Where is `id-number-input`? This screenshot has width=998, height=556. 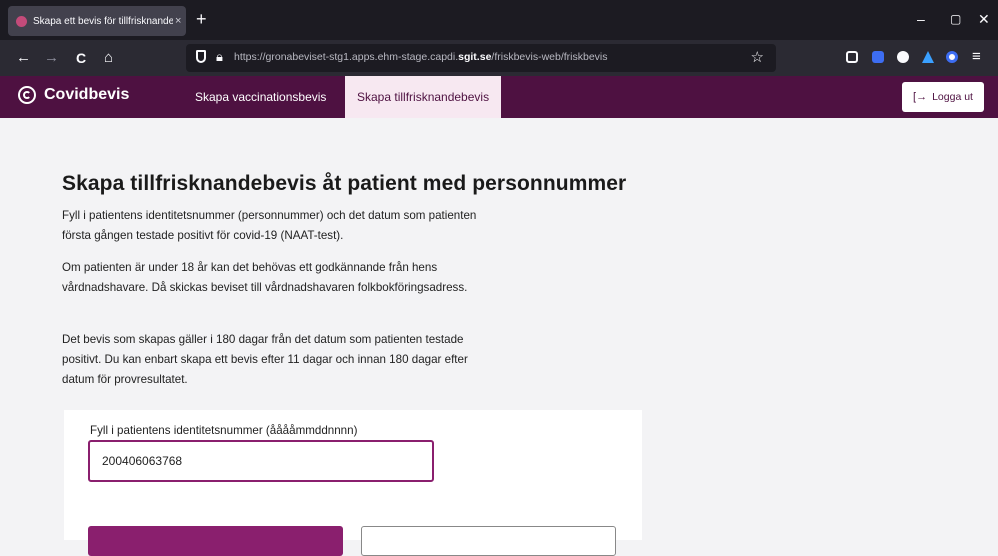
id-number-input is located at coordinates (261, 461).